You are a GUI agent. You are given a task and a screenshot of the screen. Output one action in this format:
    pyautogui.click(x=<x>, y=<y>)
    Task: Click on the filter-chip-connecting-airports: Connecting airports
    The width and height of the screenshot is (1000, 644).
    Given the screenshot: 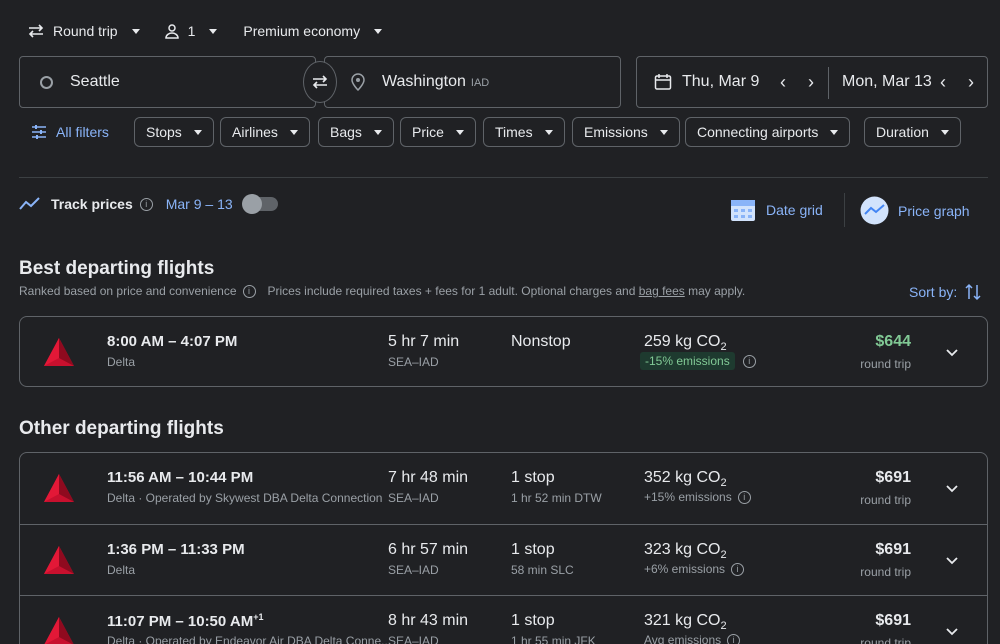 What is the action you would take?
    pyautogui.click(x=768, y=132)
    